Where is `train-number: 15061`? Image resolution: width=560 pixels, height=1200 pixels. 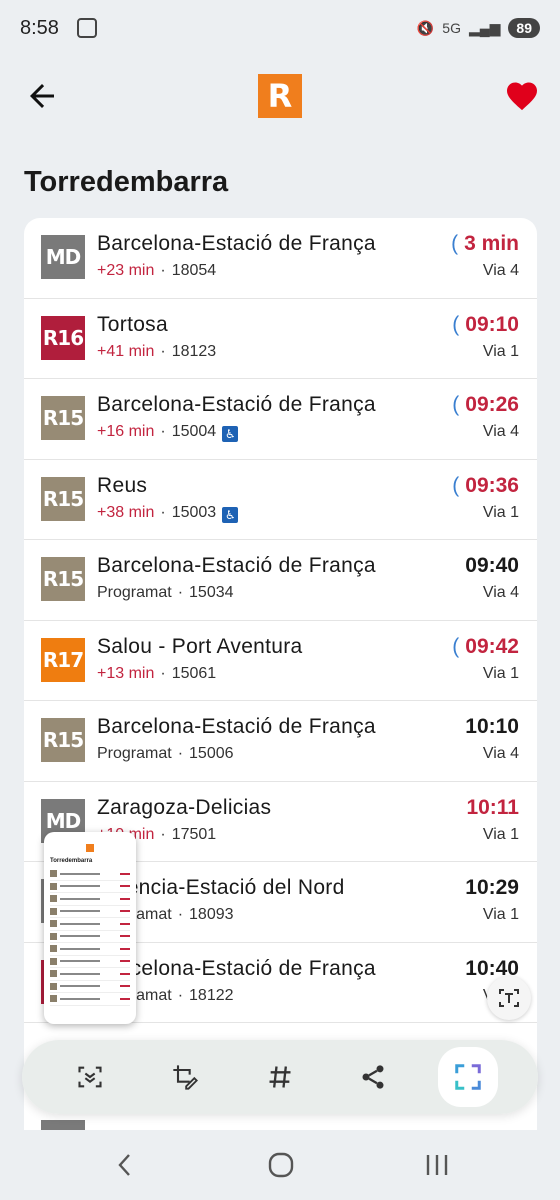 train-number: 15061 is located at coordinates (194, 673).